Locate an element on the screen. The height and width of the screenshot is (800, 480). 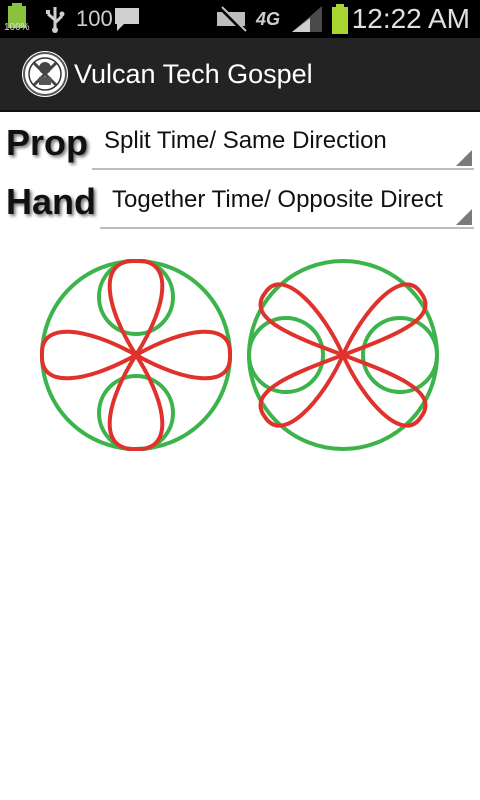
prop-pattern-diagram-right is located at coordinates (343, 355).